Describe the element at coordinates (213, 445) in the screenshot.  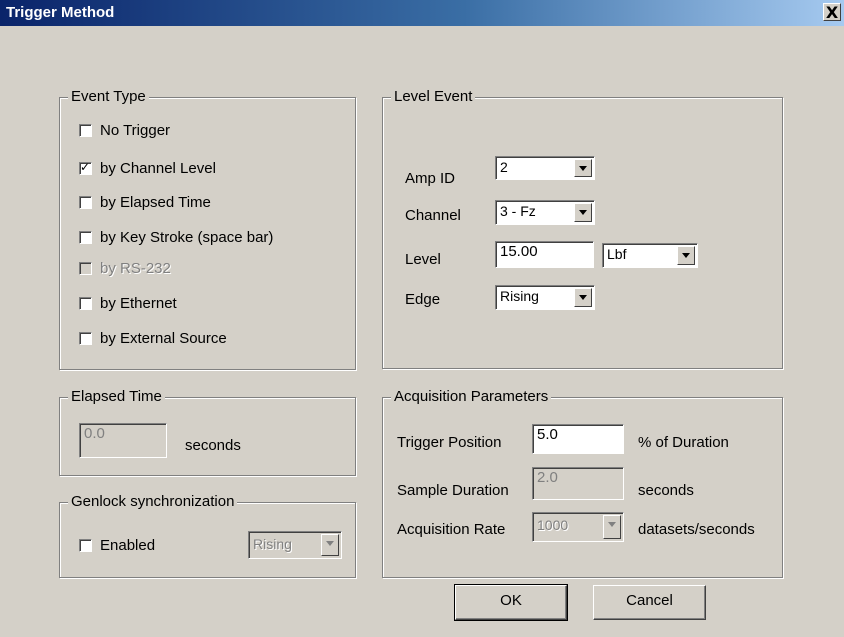
I see `elapsed-time-unit: seconds` at that location.